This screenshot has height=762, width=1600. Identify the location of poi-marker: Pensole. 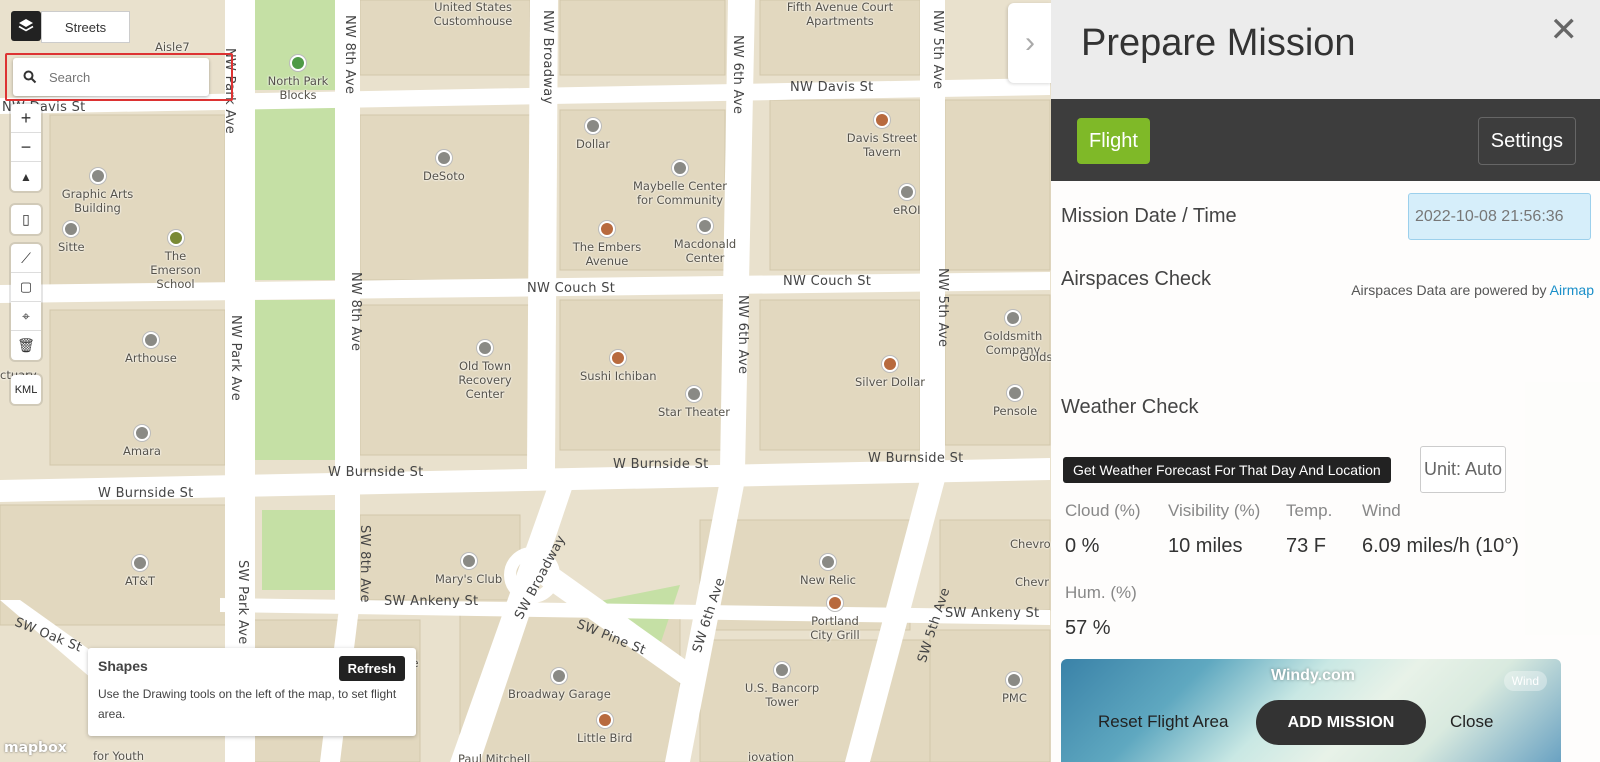
(1015, 401).